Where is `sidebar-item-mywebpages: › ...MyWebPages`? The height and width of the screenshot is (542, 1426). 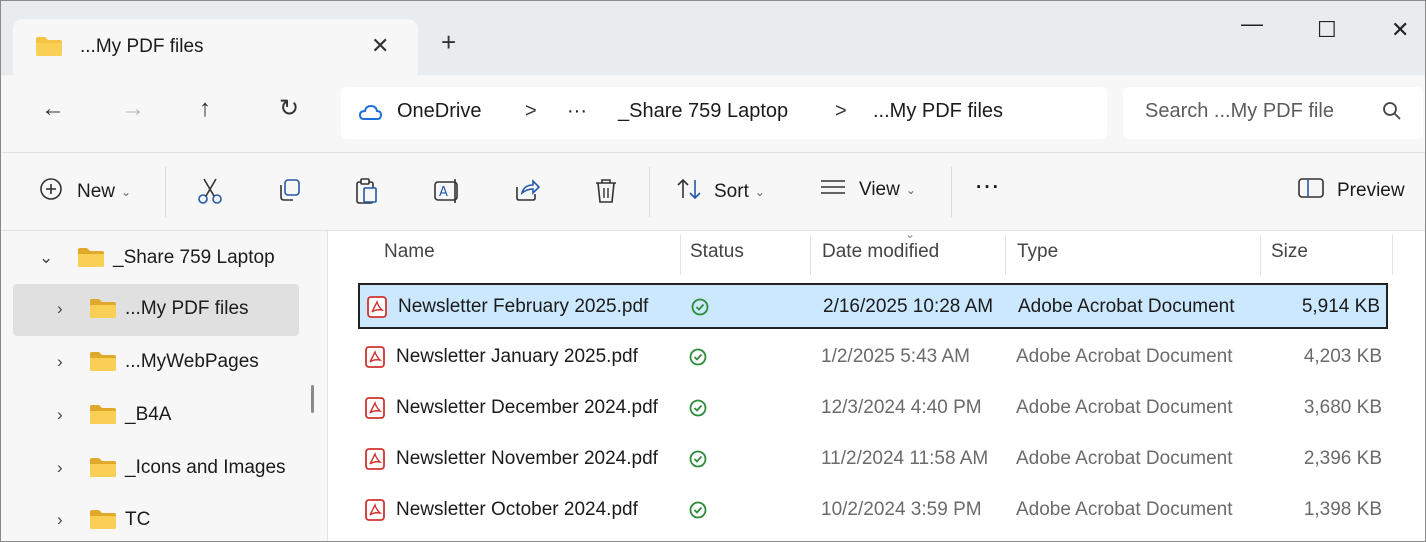
sidebar-item-mywebpages: › ...MyWebPages is located at coordinates (156, 363).